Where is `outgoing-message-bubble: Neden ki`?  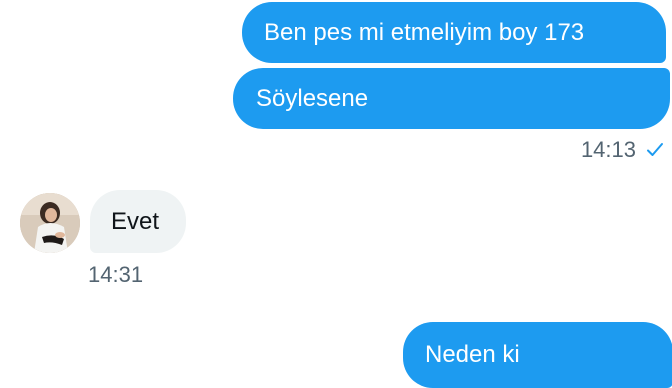
outgoing-message-bubble: Neden ki is located at coordinates (537, 355).